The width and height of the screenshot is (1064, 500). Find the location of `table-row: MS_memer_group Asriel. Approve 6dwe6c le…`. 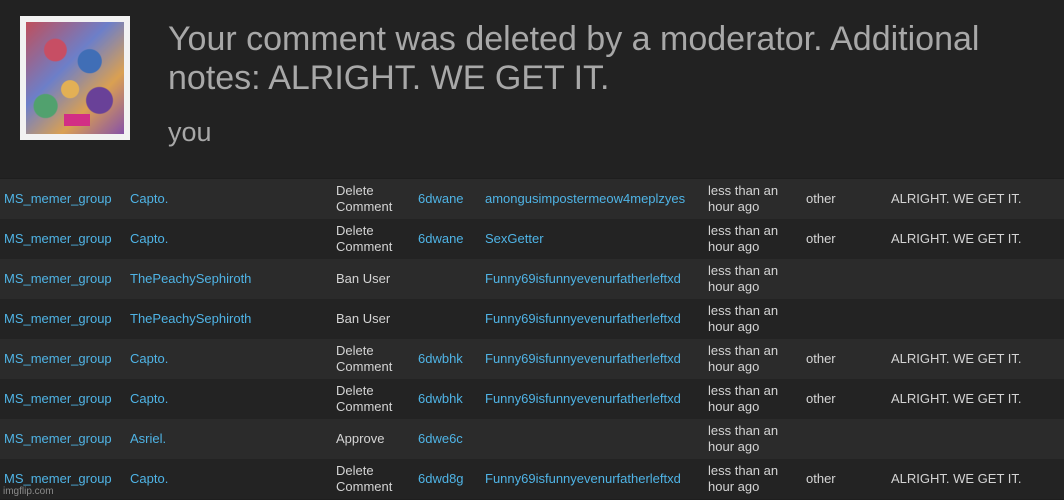

table-row: MS_memer_group Asriel. Approve 6dwe6c le… is located at coordinates (532, 439).